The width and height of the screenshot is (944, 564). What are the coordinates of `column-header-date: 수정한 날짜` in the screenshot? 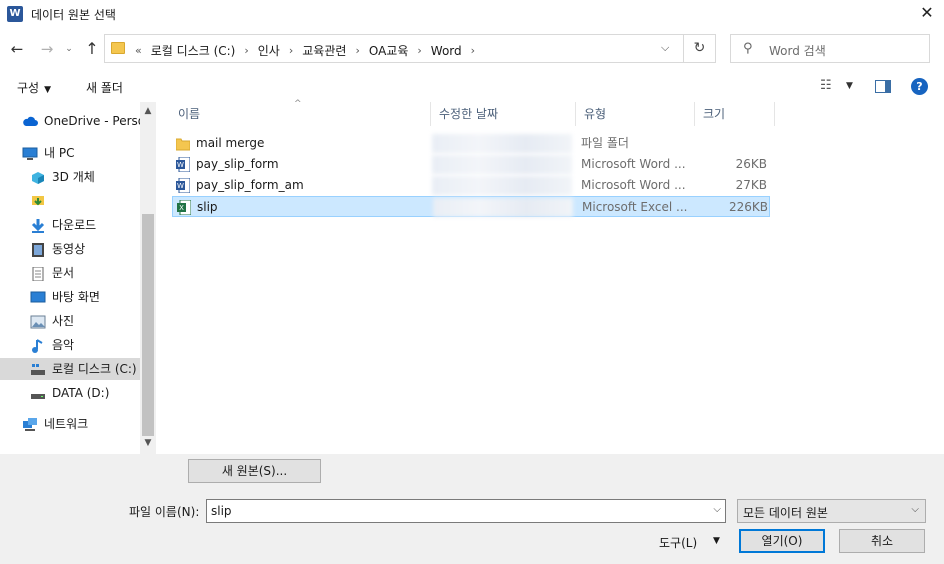 It's located at (503, 114).